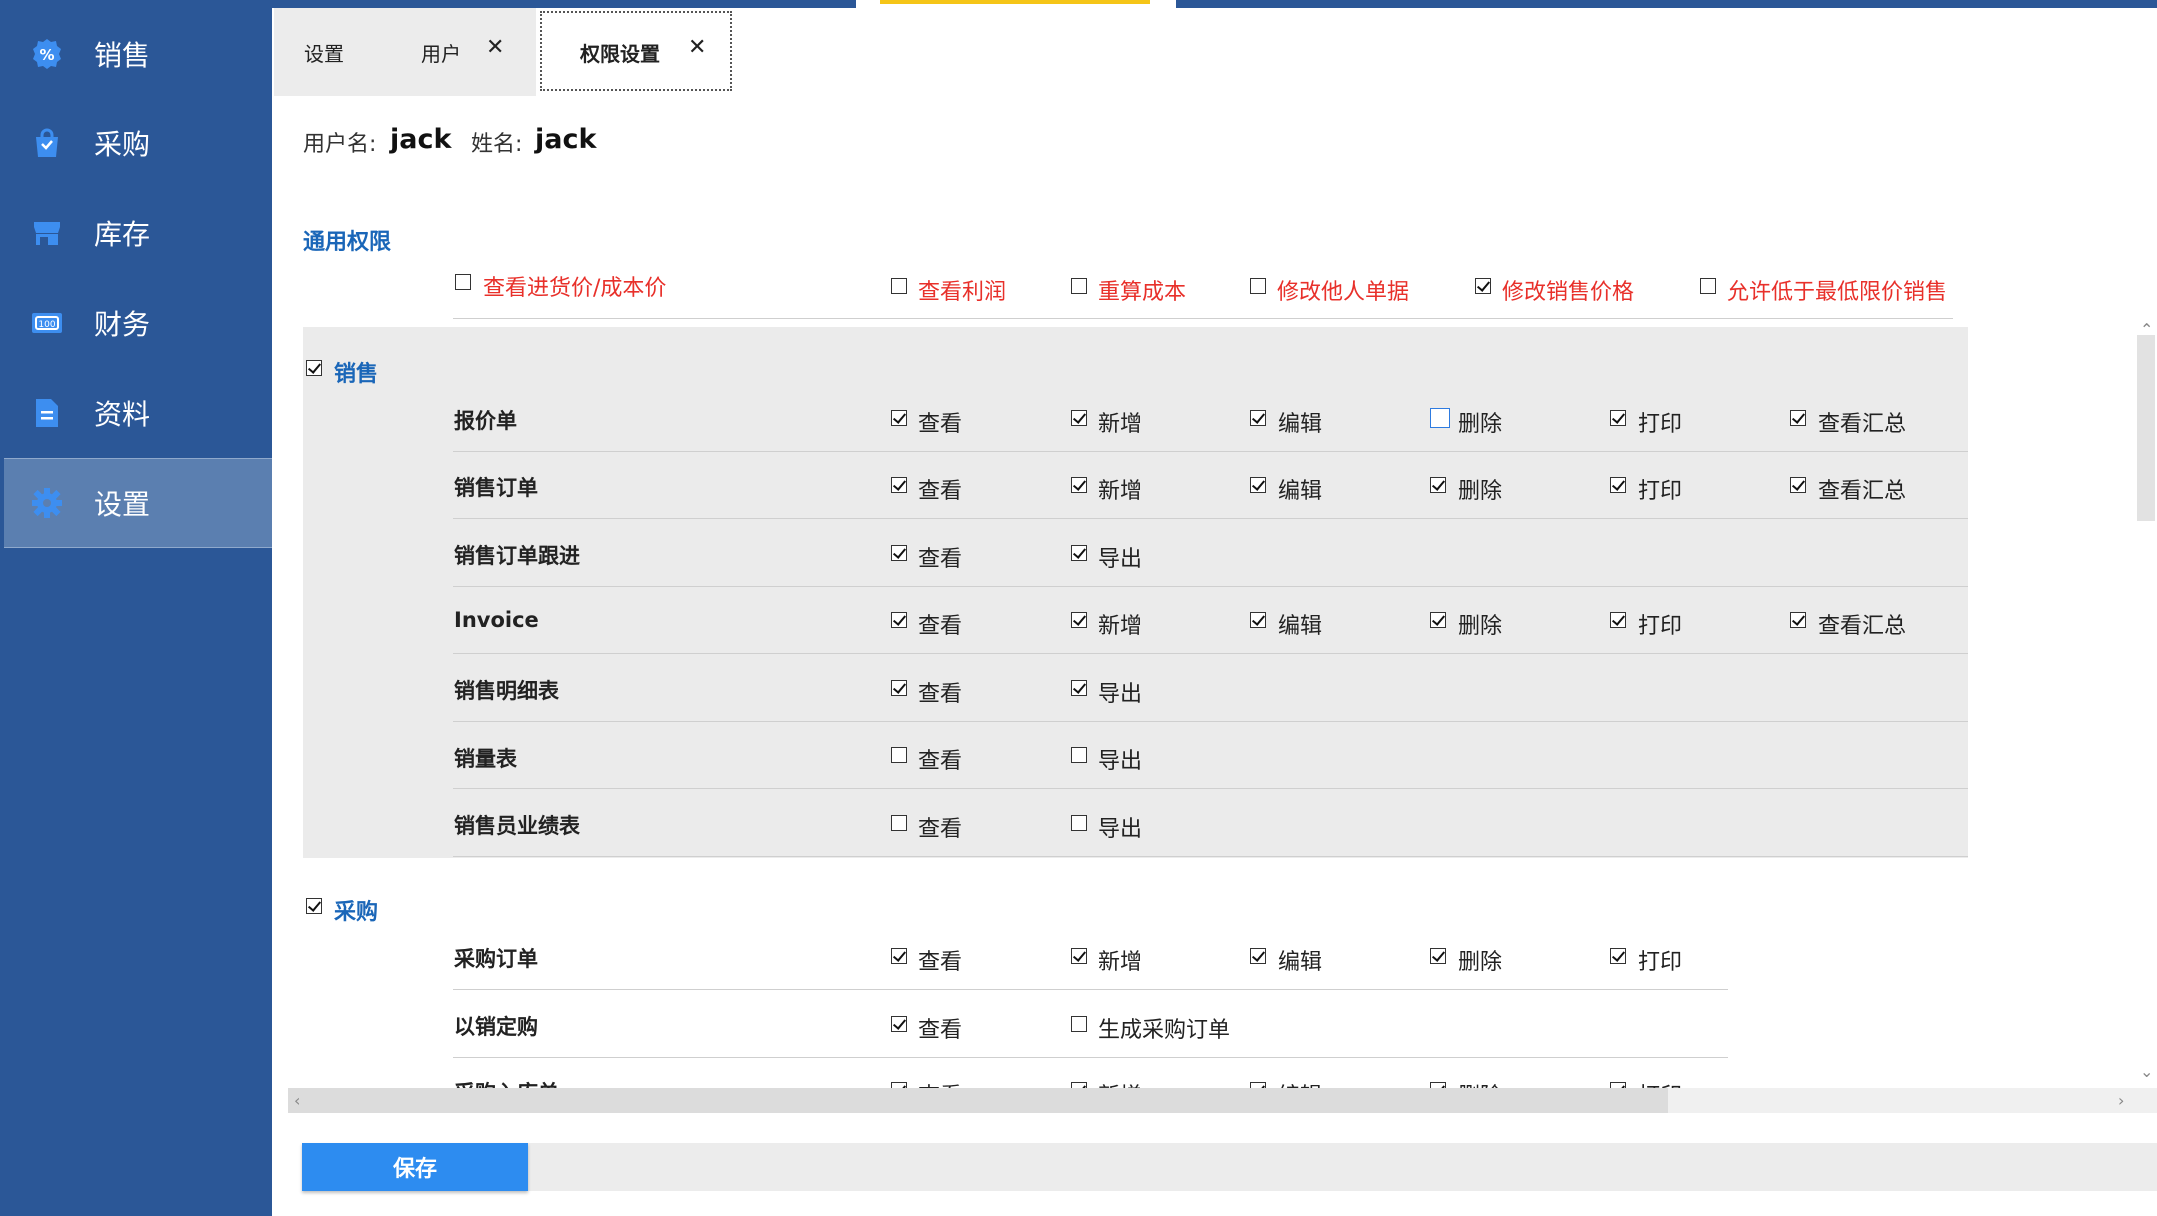 The width and height of the screenshot is (2157, 1216). What do you see at coordinates (314, 368) in the screenshot?
I see `sales-group-checkbox` at bounding box center [314, 368].